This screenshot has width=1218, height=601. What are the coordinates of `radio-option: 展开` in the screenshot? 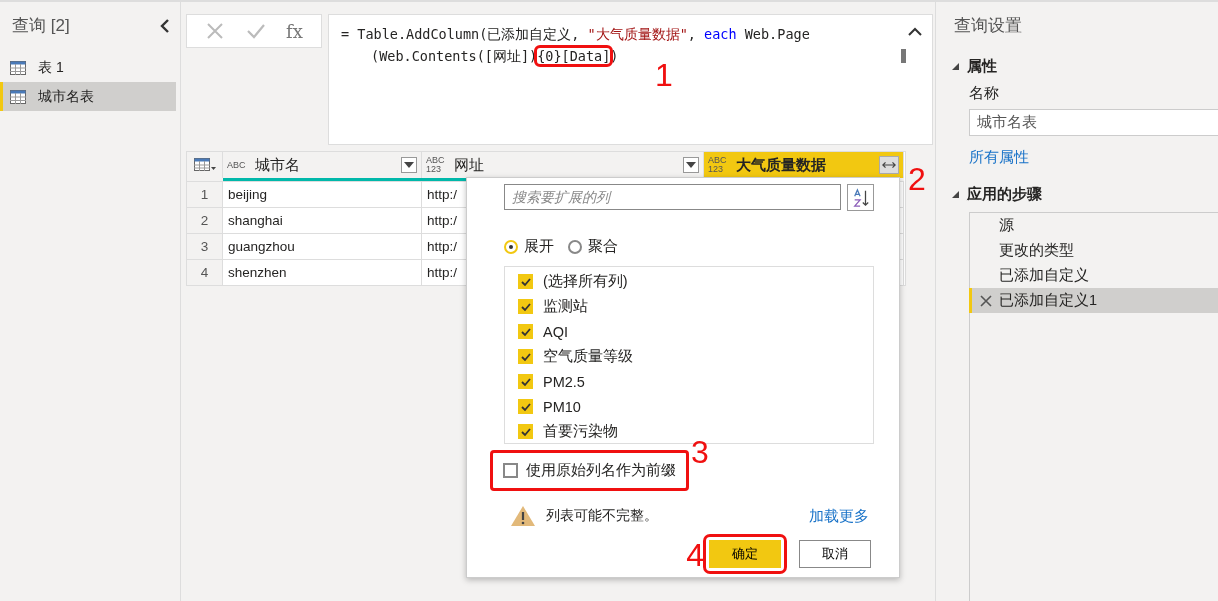 It's located at (529, 246).